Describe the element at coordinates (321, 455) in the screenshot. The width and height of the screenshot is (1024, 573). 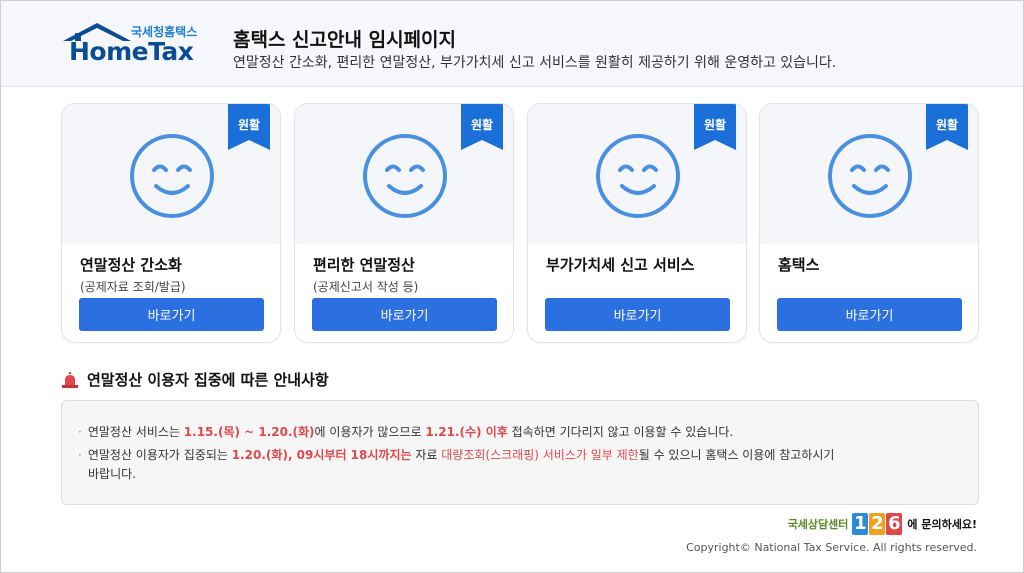
I see `notice-highlight: 1.20.(화), 09시부터 18시까지는` at that location.